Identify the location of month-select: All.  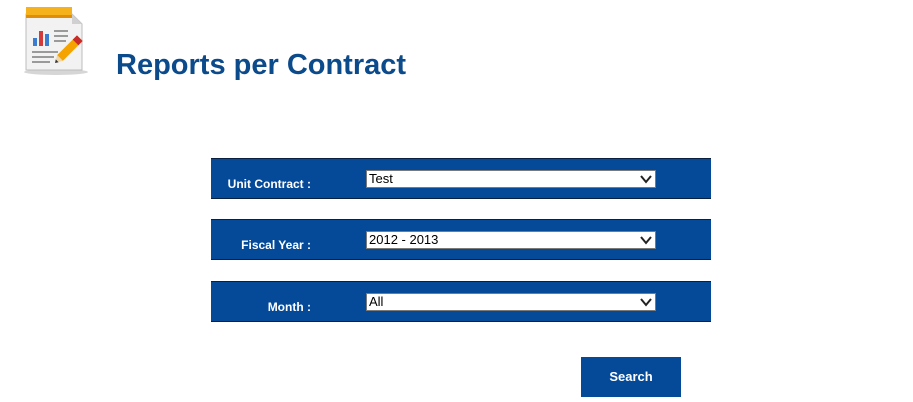
(511, 302).